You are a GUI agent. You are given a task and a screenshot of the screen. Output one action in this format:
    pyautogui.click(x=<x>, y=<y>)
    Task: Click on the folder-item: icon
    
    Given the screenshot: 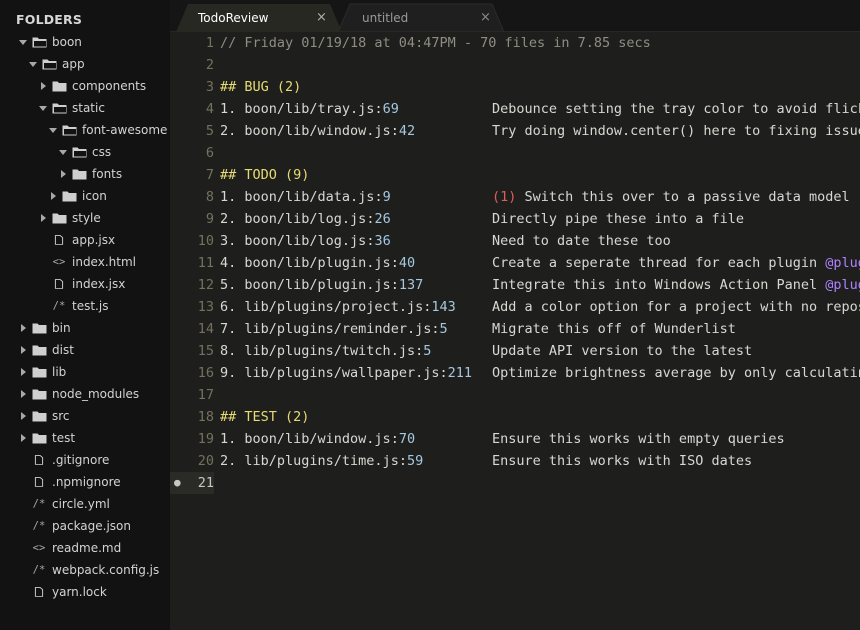 What is the action you would take?
    pyautogui.click(x=85, y=196)
    